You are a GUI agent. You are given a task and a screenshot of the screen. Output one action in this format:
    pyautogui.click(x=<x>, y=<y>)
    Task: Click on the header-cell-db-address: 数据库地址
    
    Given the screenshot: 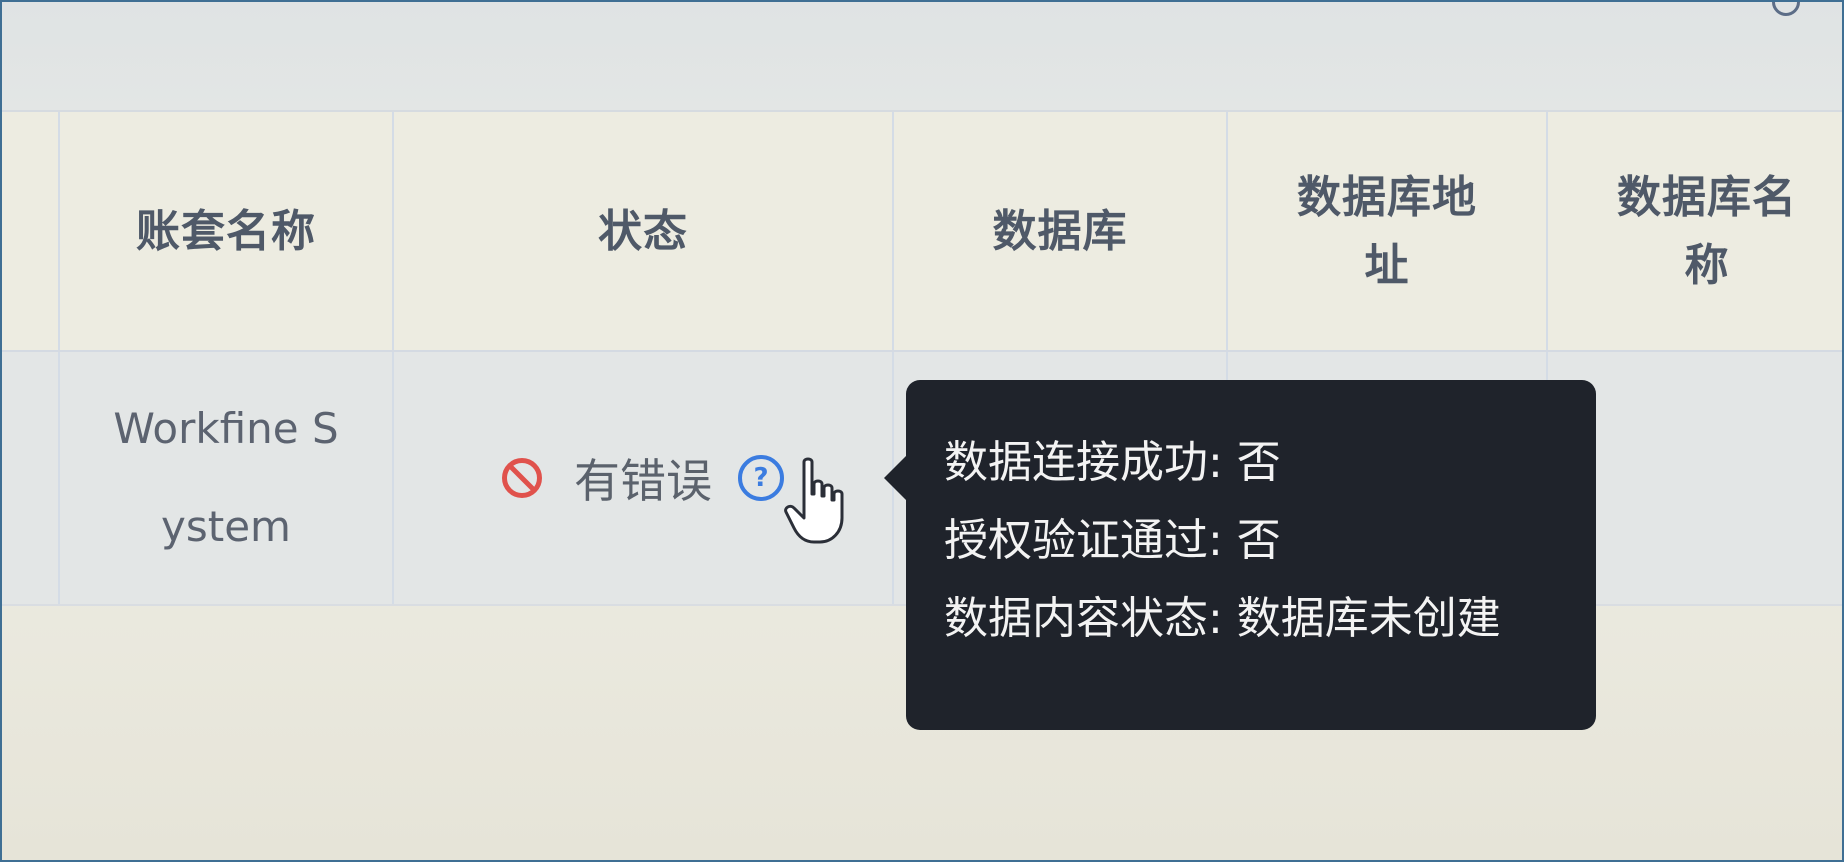 What is the action you would take?
    pyautogui.click(x=1386, y=232)
    